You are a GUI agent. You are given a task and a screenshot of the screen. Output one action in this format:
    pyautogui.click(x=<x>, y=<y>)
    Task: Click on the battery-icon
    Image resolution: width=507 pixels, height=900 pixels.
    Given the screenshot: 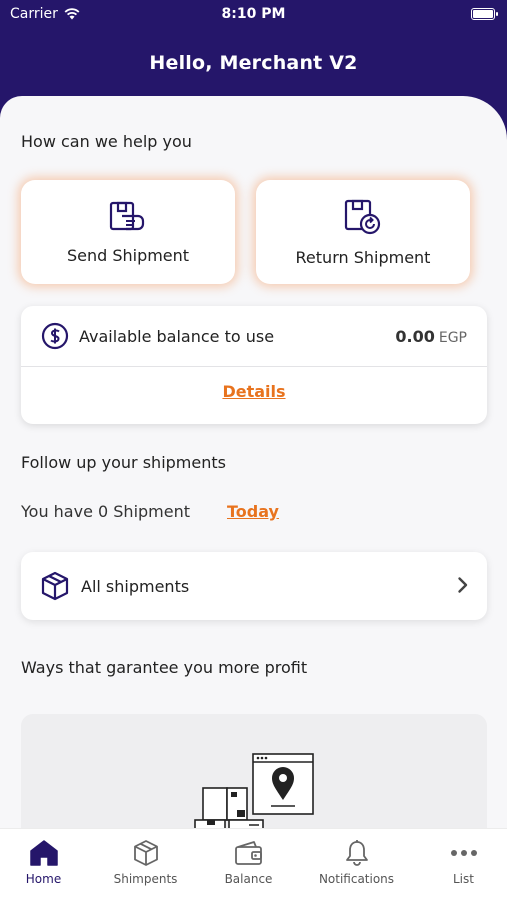 What is the action you would take?
    pyautogui.click(x=484, y=14)
    